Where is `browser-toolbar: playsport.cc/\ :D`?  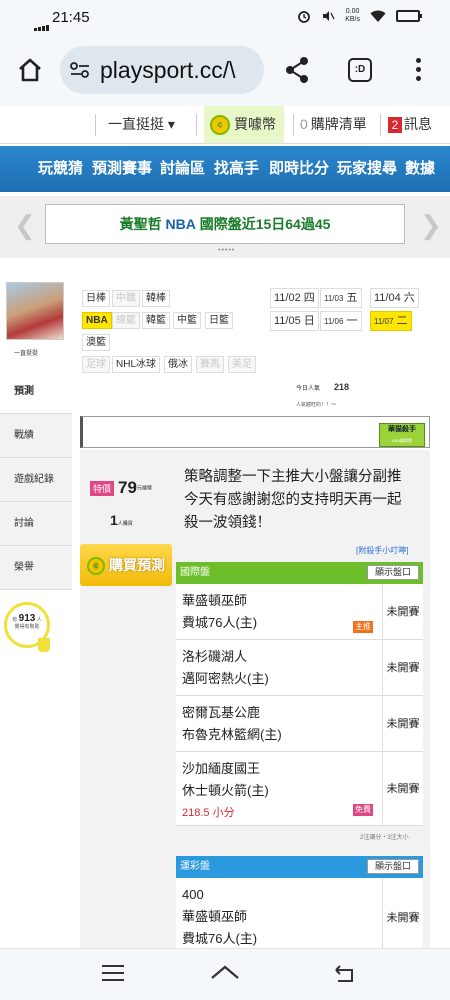 browser-toolbar: playsport.cc/\ :D is located at coordinates (225, 70).